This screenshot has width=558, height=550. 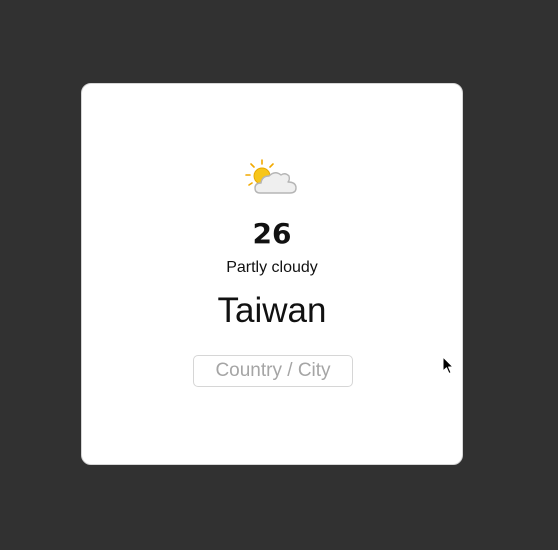 What do you see at coordinates (272, 233) in the screenshot?
I see `temperature-value: 26` at bounding box center [272, 233].